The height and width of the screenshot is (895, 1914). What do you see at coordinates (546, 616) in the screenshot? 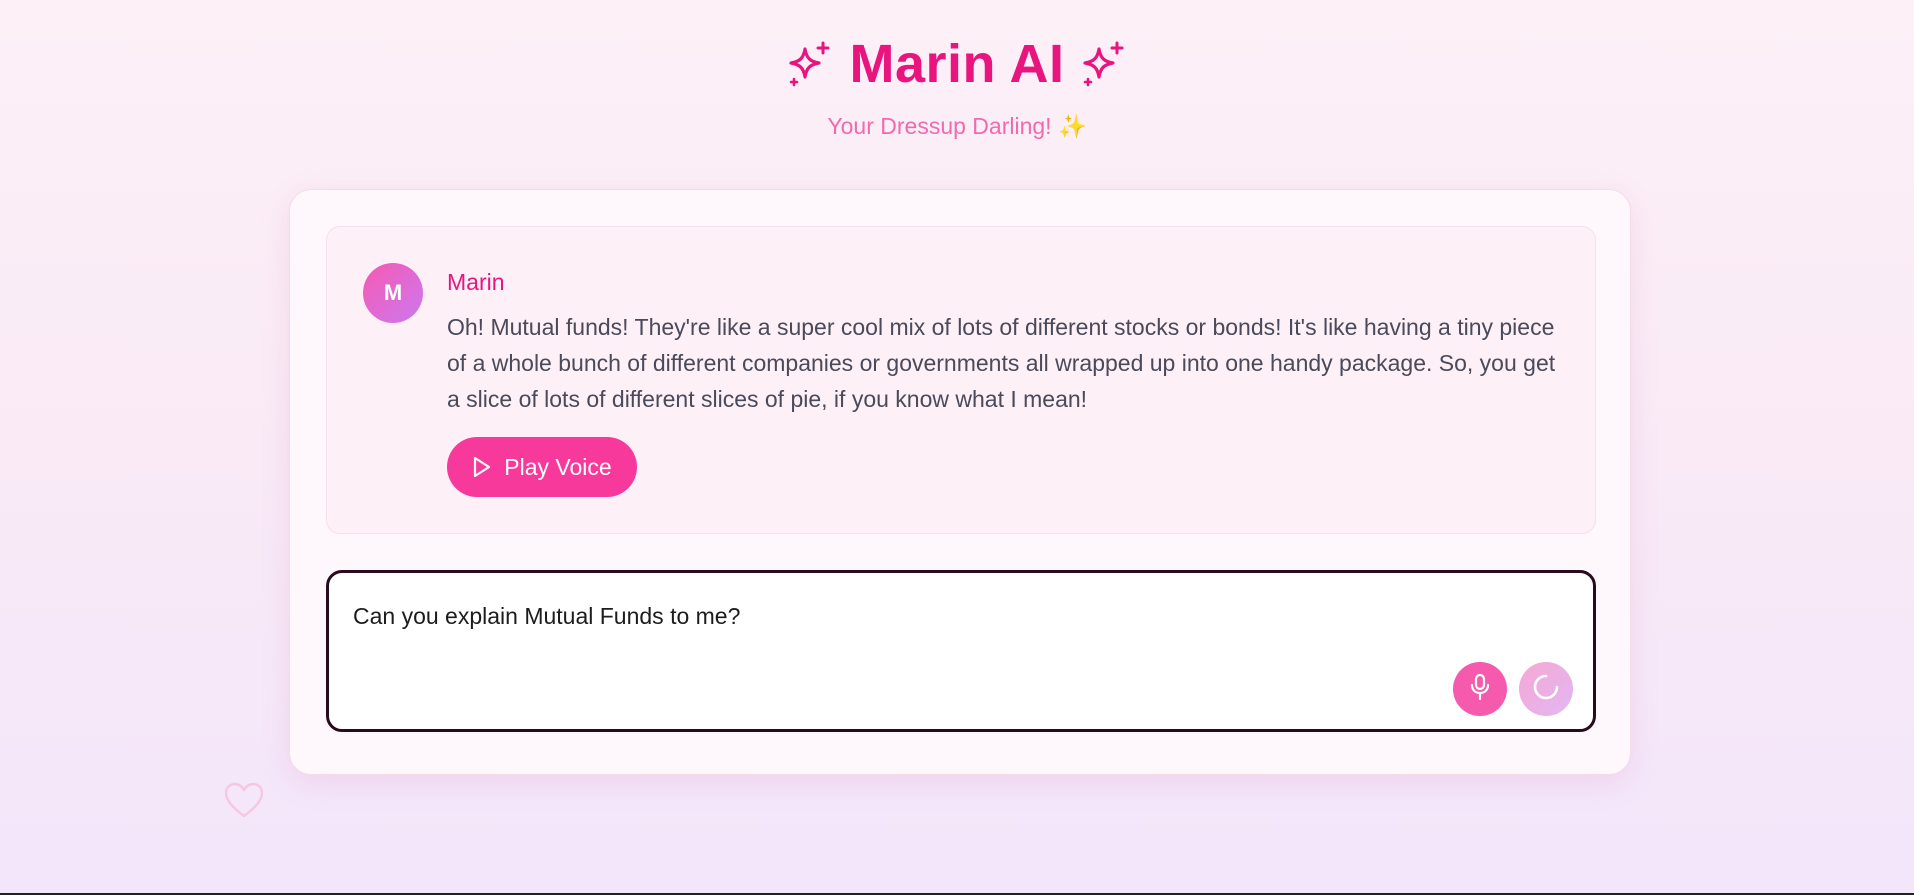
I see `chat-input-value: Can you explain Mutual Funds to me?` at bounding box center [546, 616].